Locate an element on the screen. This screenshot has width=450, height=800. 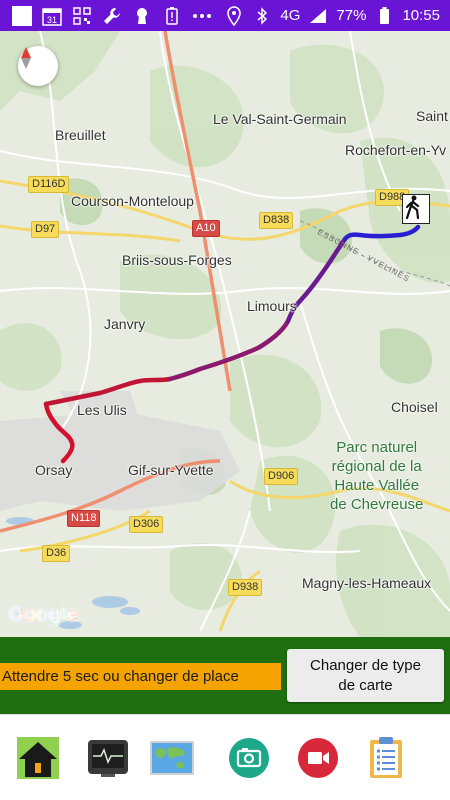
camera-button is located at coordinates (249, 758).